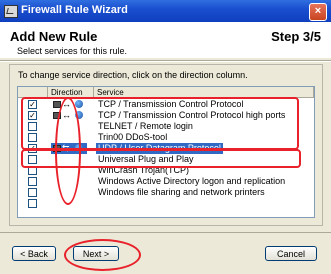 Image resolution: width=331 pixels, height=274 pixels. I want to click on service-label, so click(98, 203).